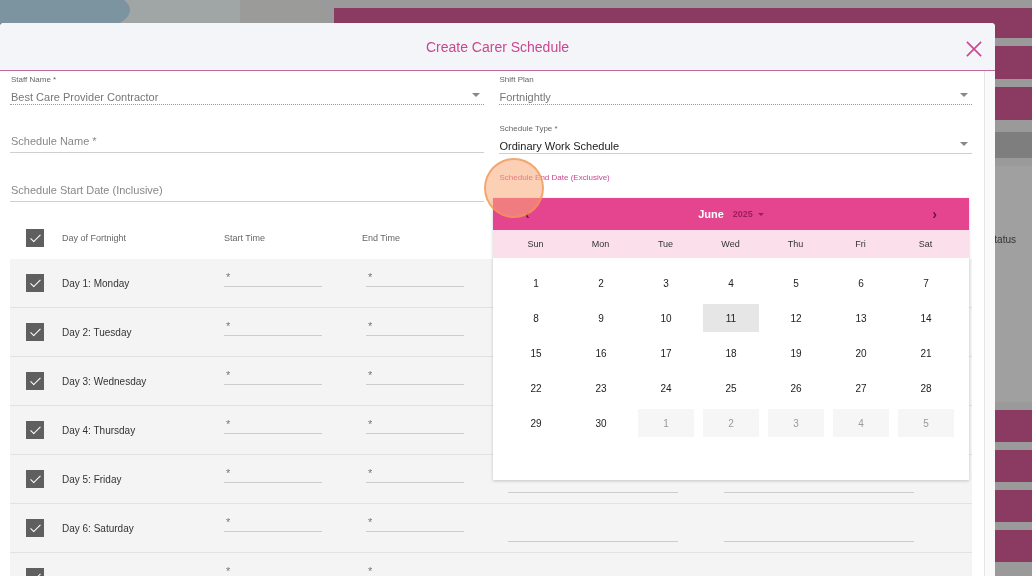 Image resolution: width=1032 pixels, height=576 pixels. Describe the element at coordinates (666, 318) in the screenshot. I see `calendar-day: 10` at that location.